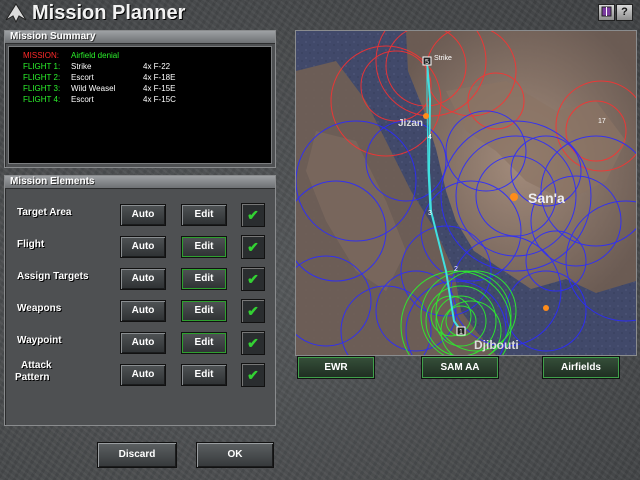 The width and height of the screenshot is (640, 480). I want to click on title-bar: Mission Planner ?, so click(320, 13).